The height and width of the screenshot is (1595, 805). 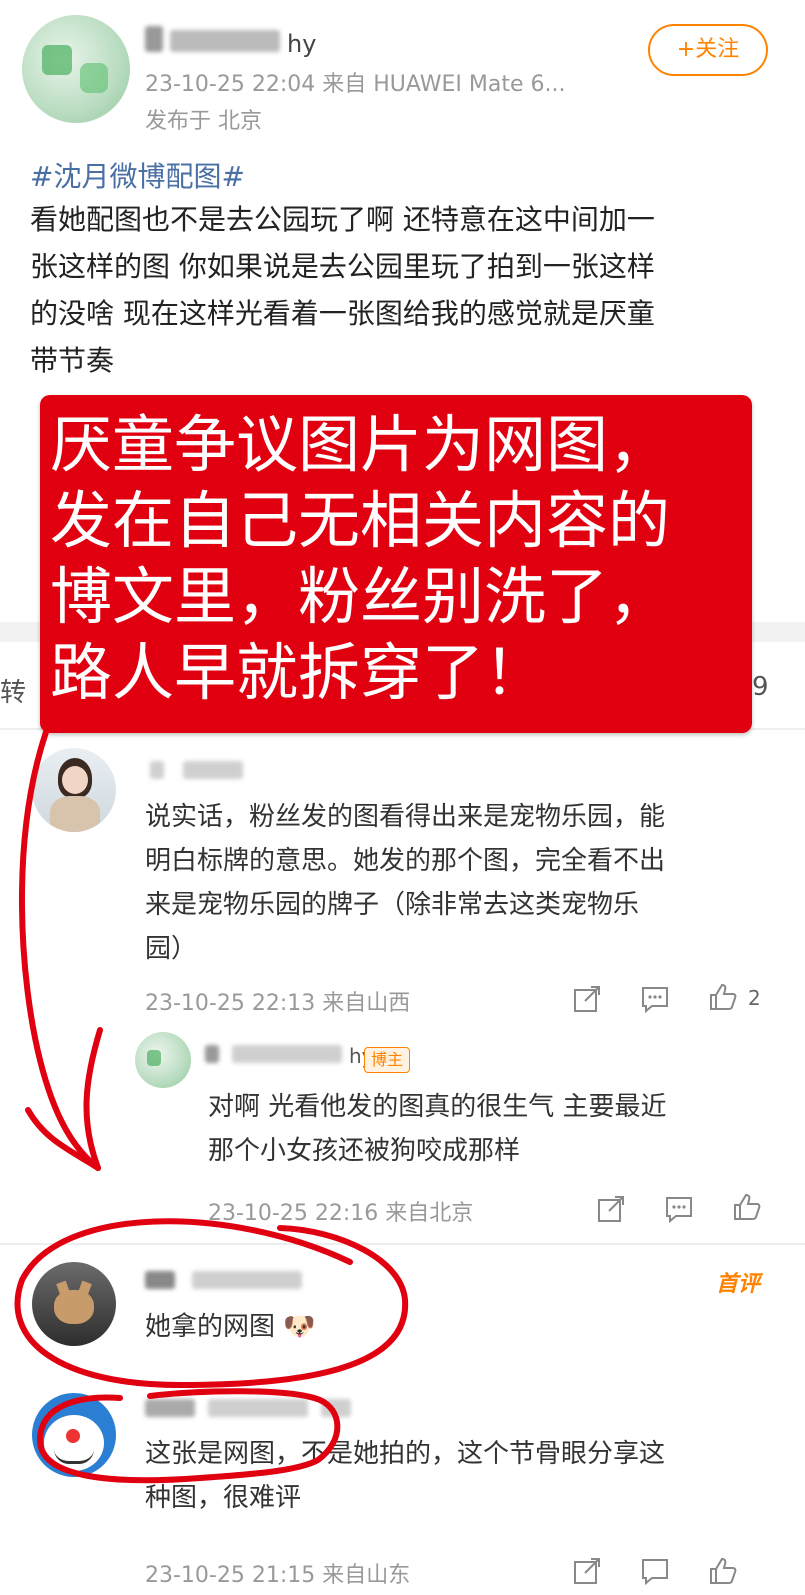 What do you see at coordinates (298, 672) in the screenshot?
I see `overlay-line: 路人早就拆穿了！` at bounding box center [298, 672].